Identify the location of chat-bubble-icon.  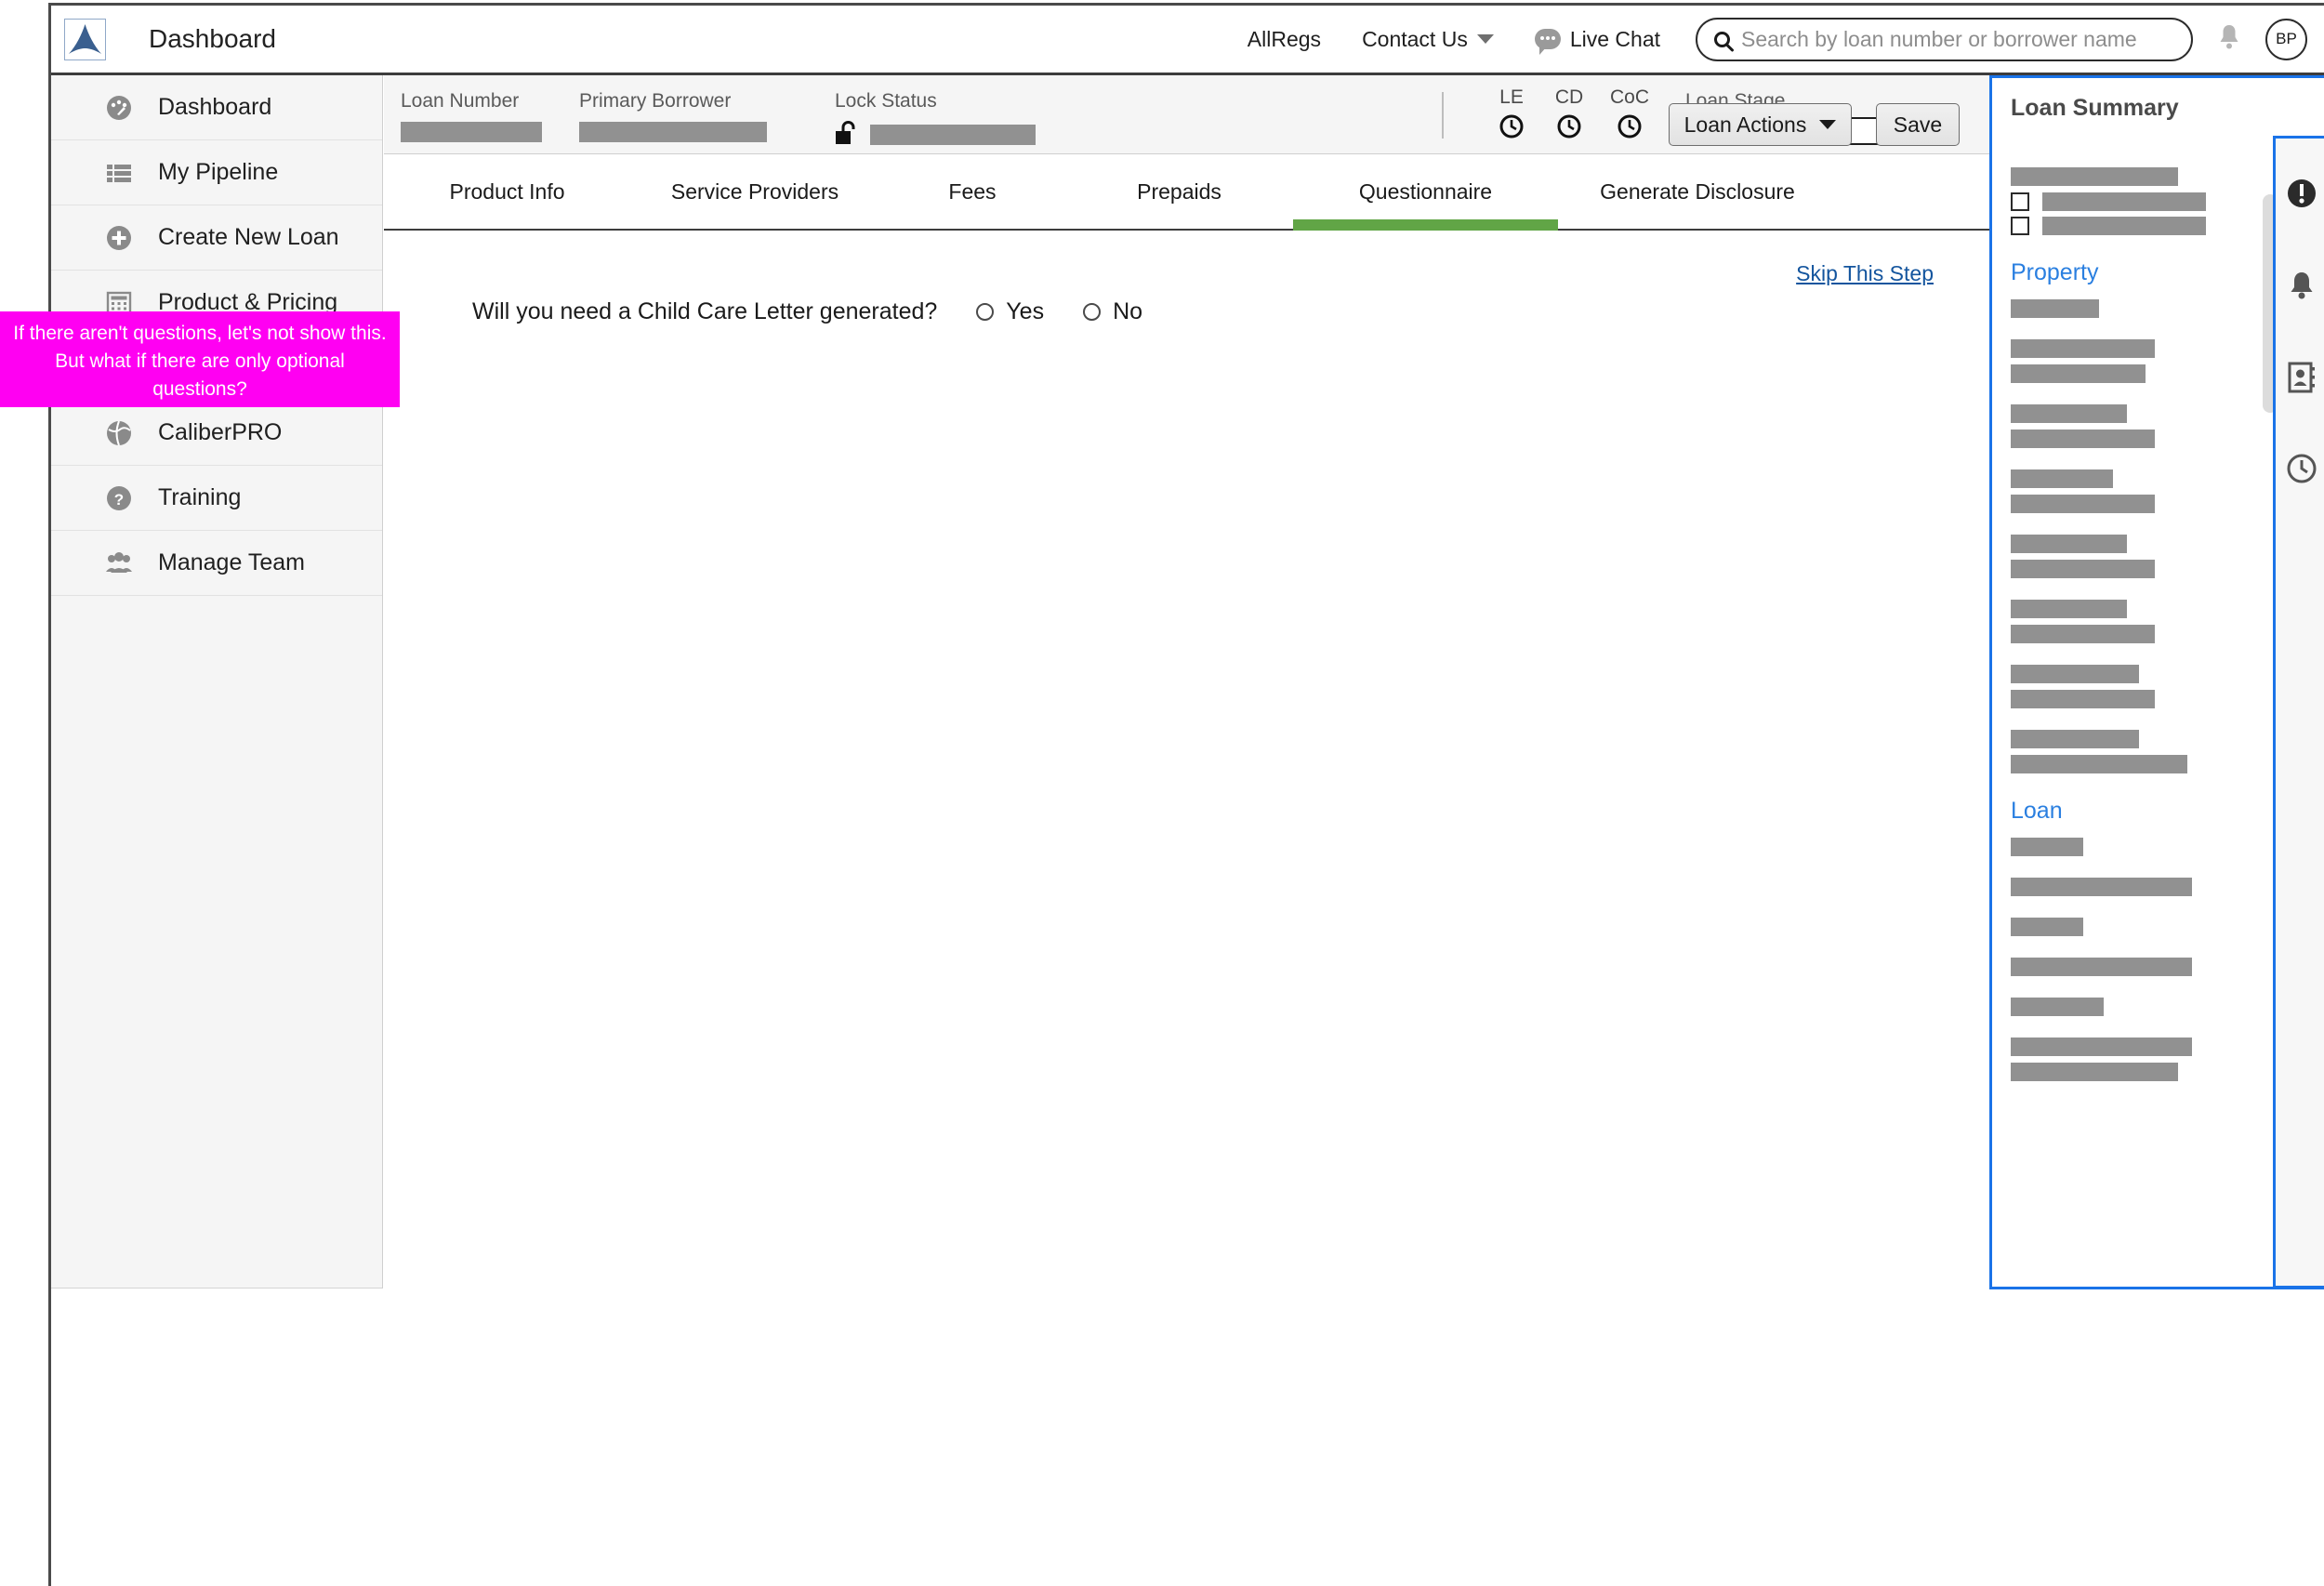
(1547, 42).